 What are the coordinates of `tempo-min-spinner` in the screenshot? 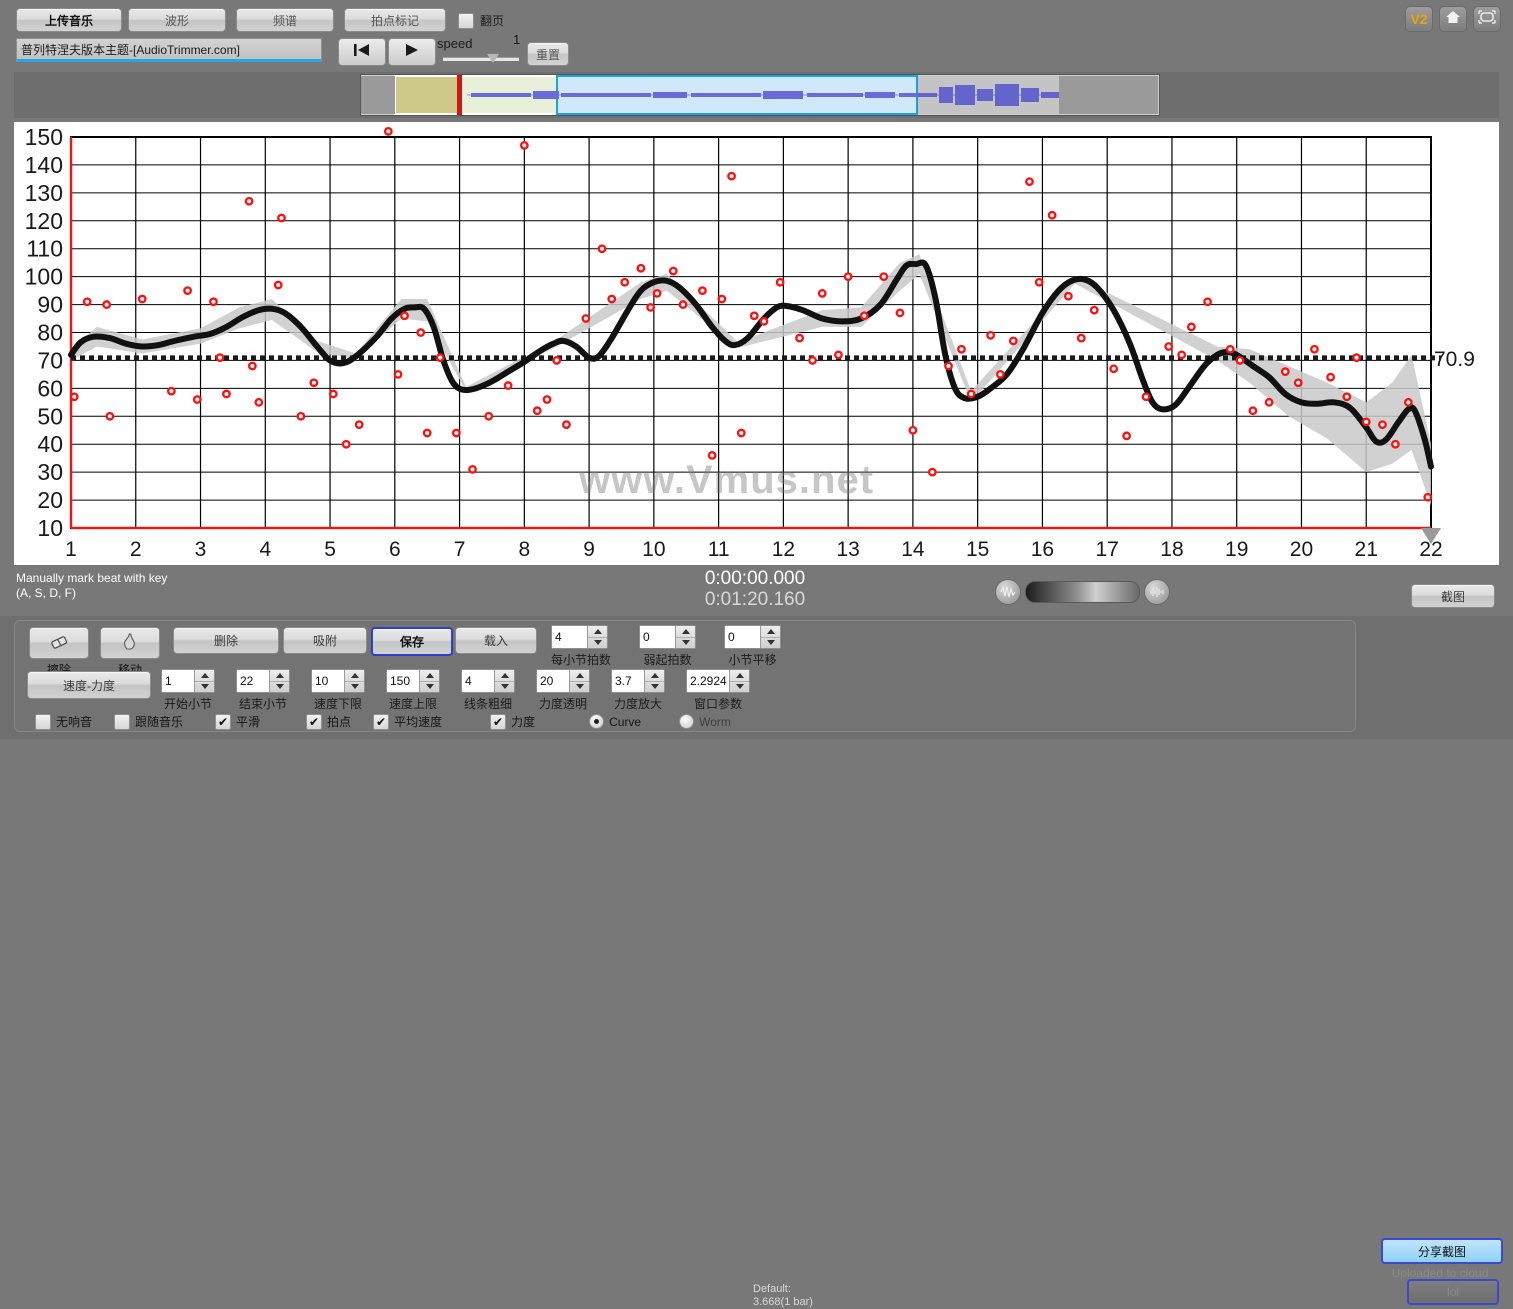 It's located at (338, 681).